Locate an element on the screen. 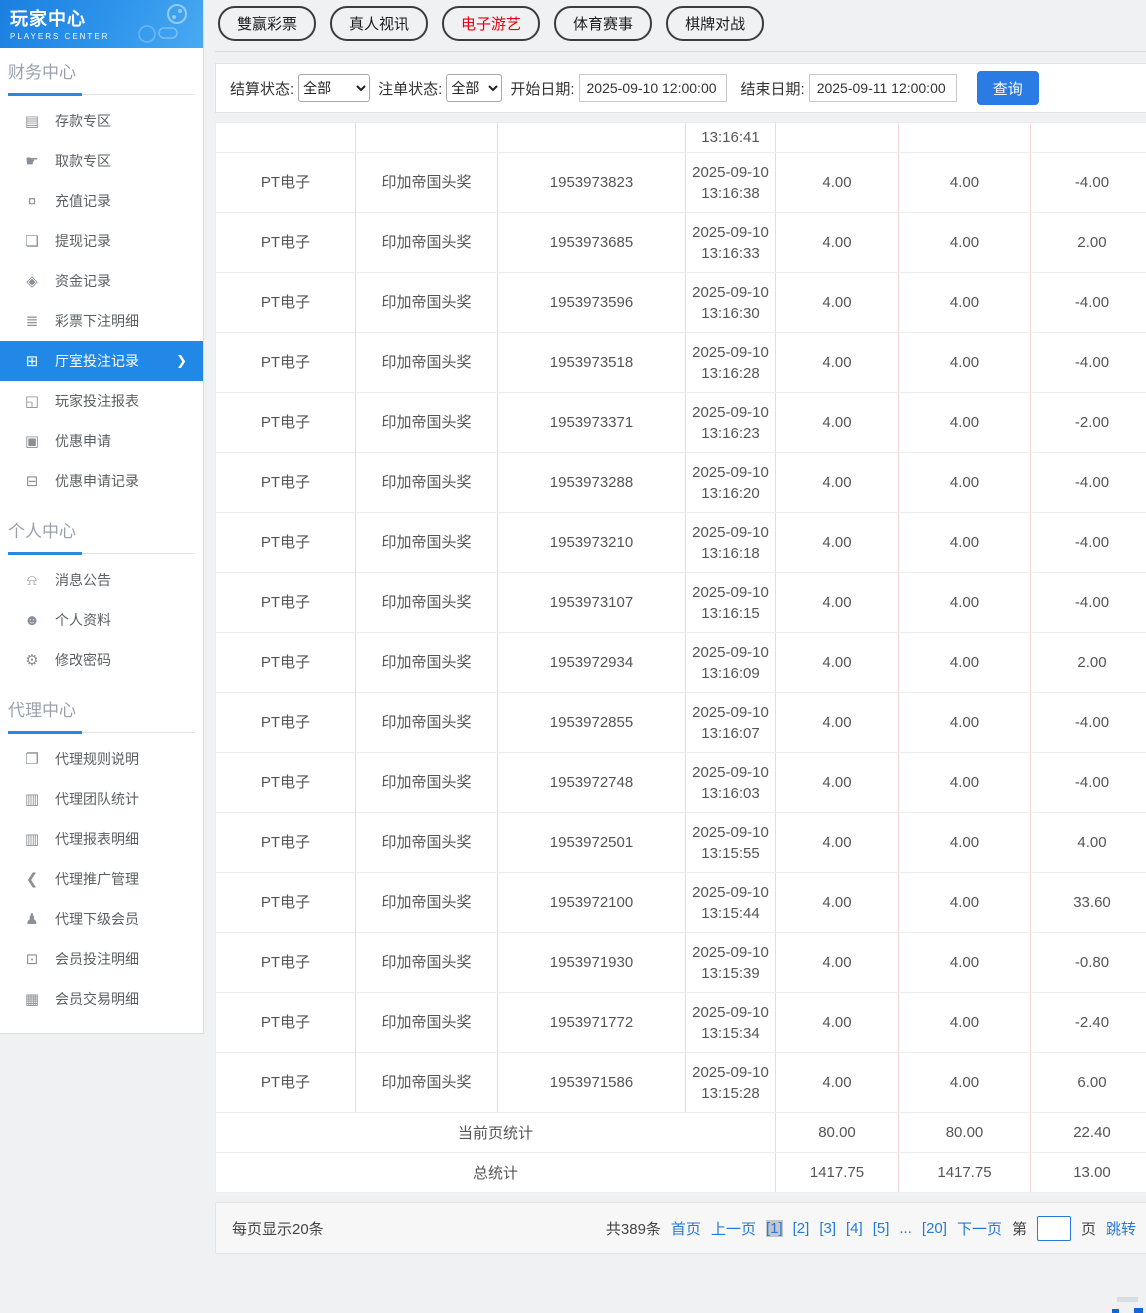 Image resolution: width=1146 pixels, height=1313 pixels. cell-game is located at coordinates (426, 137).